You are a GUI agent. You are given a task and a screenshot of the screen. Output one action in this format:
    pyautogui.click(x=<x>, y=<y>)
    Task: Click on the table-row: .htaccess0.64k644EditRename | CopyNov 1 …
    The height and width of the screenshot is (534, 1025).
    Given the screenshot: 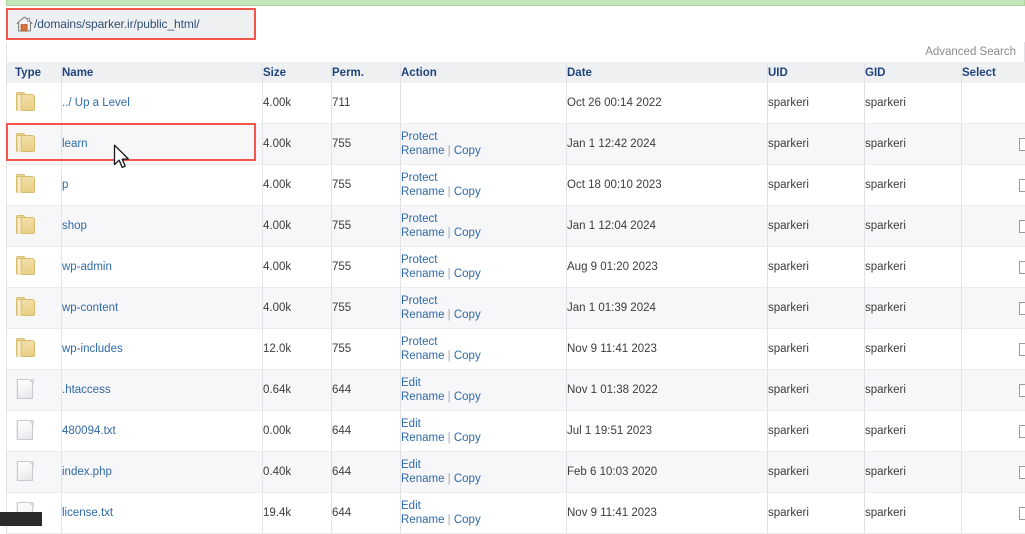 What is the action you would take?
    pyautogui.click(x=516, y=390)
    